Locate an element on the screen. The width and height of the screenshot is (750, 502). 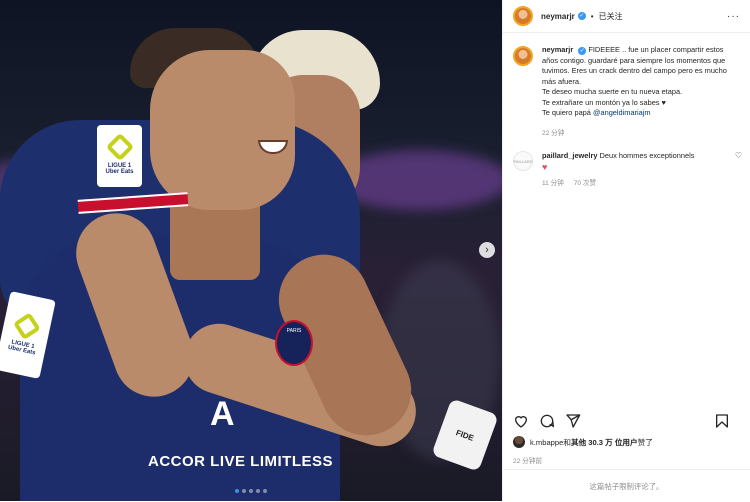
psg-crest: PARIS is located at coordinates (294, 343).